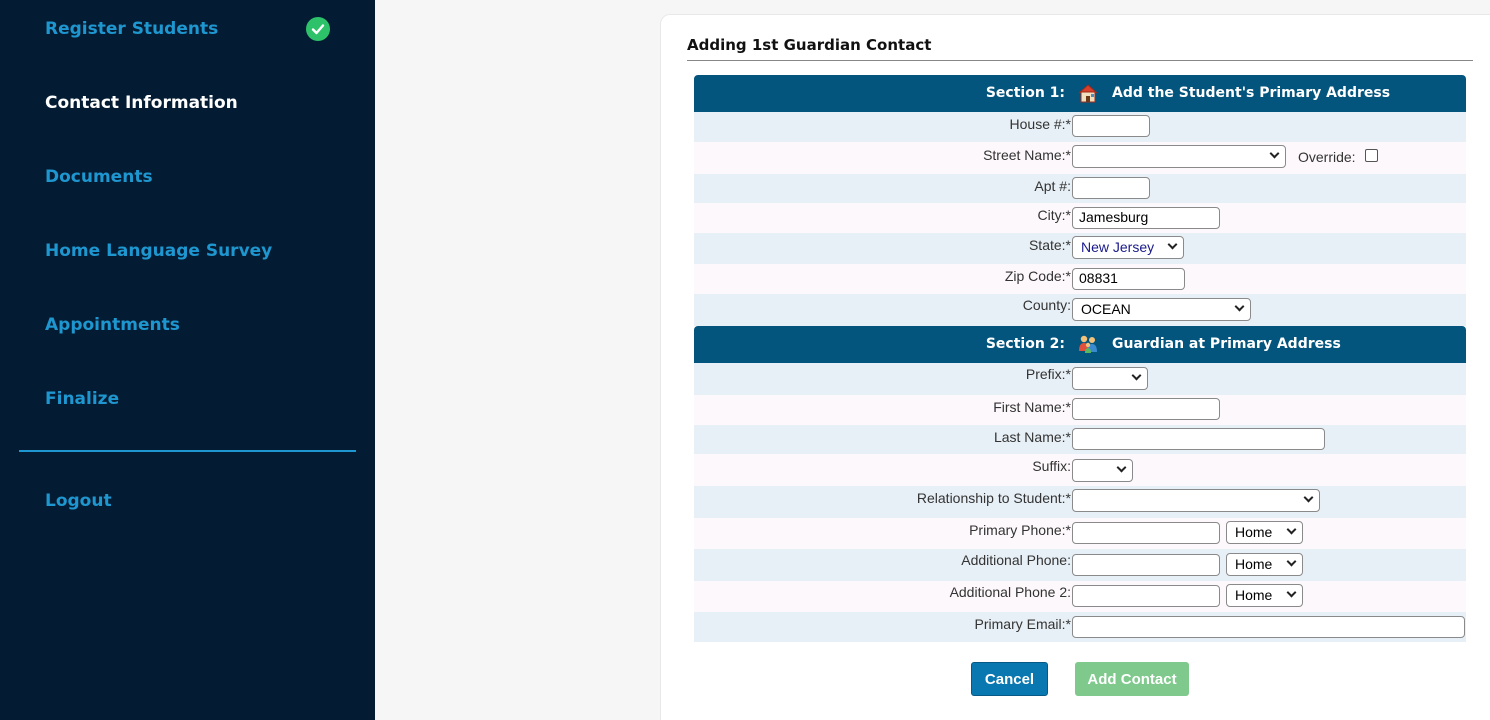  I want to click on state-label: State:*, so click(1049, 245).